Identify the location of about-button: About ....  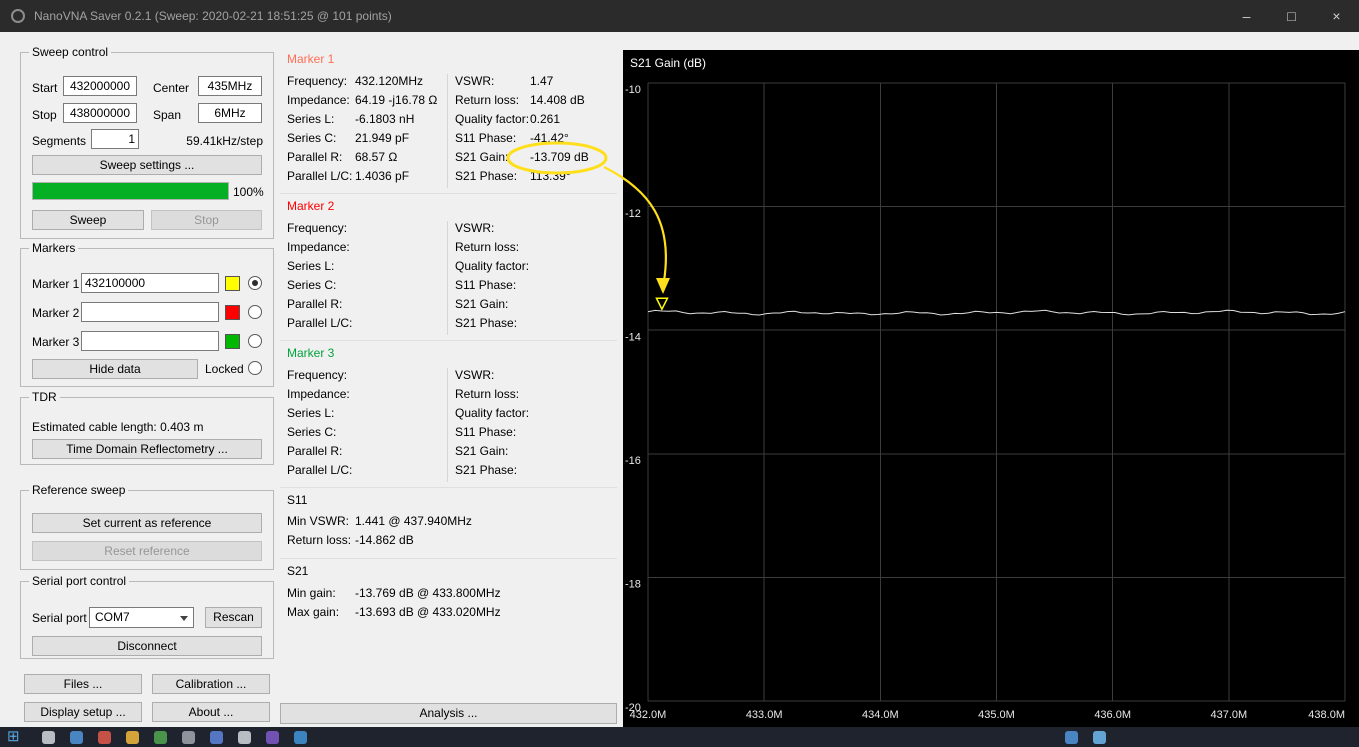
(211, 712).